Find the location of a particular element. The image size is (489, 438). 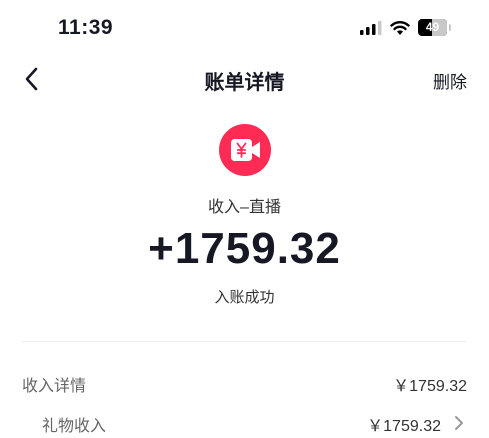

chevron-right-icon is located at coordinates (459, 423).